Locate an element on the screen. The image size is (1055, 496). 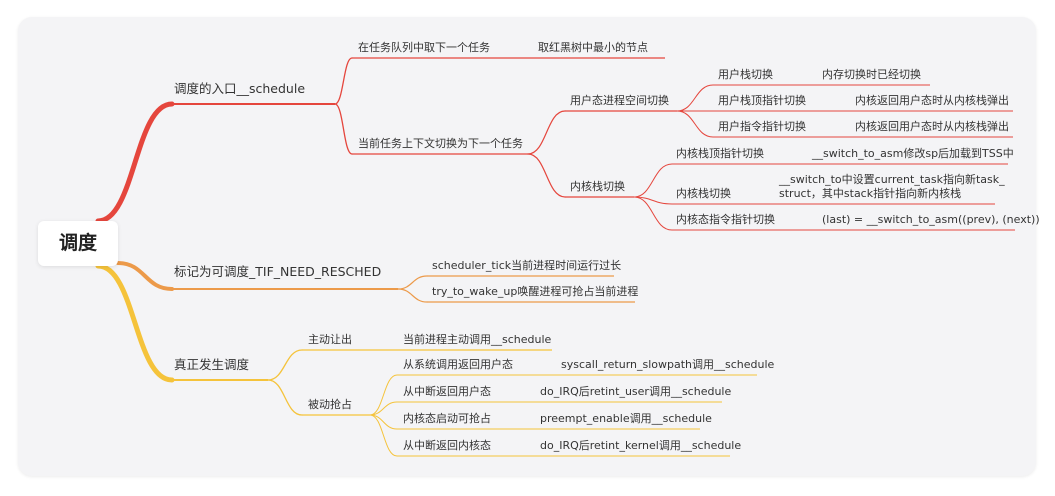
edge-real-to-voluntary is located at coordinates (285, 365).